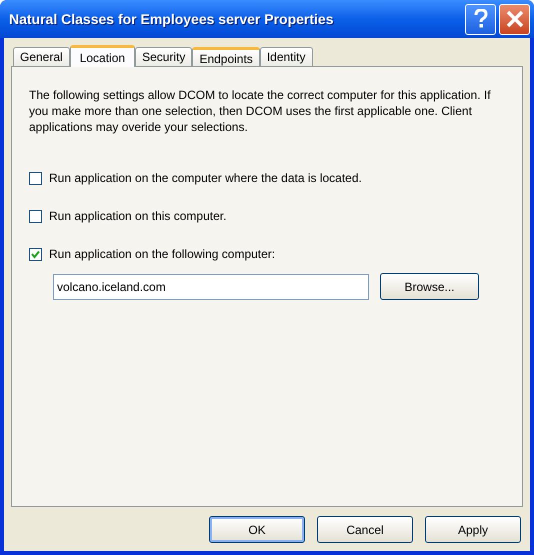 This screenshot has width=534, height=555. I want to click on window-title: Natural Classes for Employees server Properties, so click(171, 19).